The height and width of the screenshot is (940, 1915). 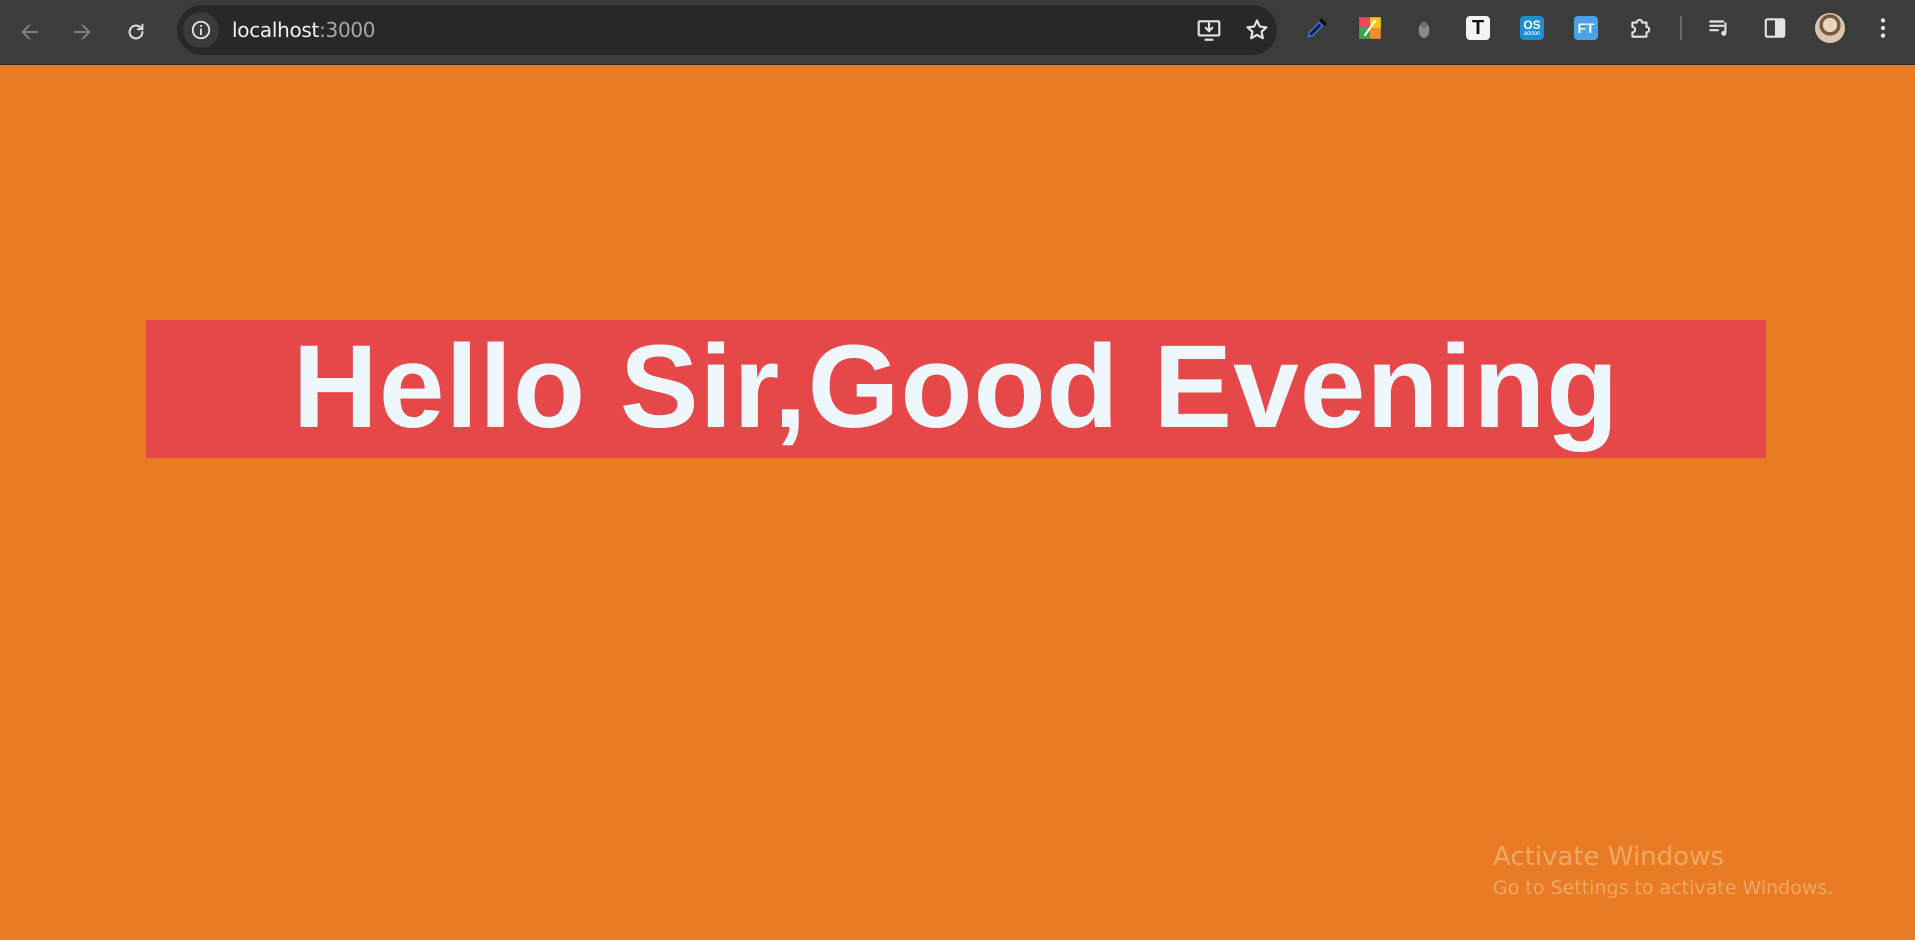 I want to click on ft-extension-icon: FT, so click(x=1586, y=28).